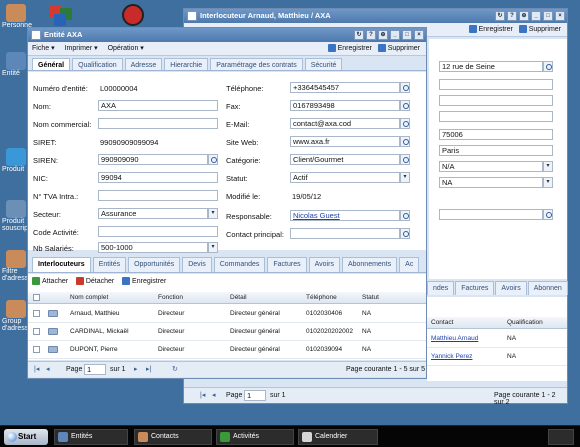  What do you see at coordinates (158, 105) in the screenshot?
I see `nom-field: AXA` at bounding box center [158, 105].